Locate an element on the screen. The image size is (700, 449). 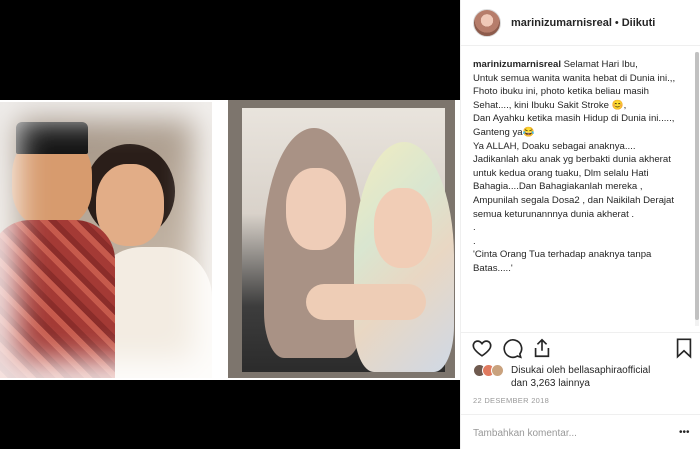
like-button is located at coordinates (482, 348).